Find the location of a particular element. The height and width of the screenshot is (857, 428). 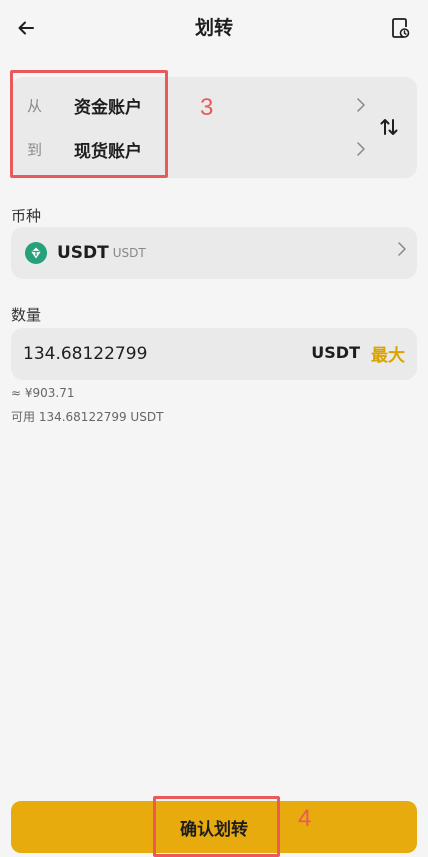

coin-subtitle: USDT is located at coordinates (129, 253).